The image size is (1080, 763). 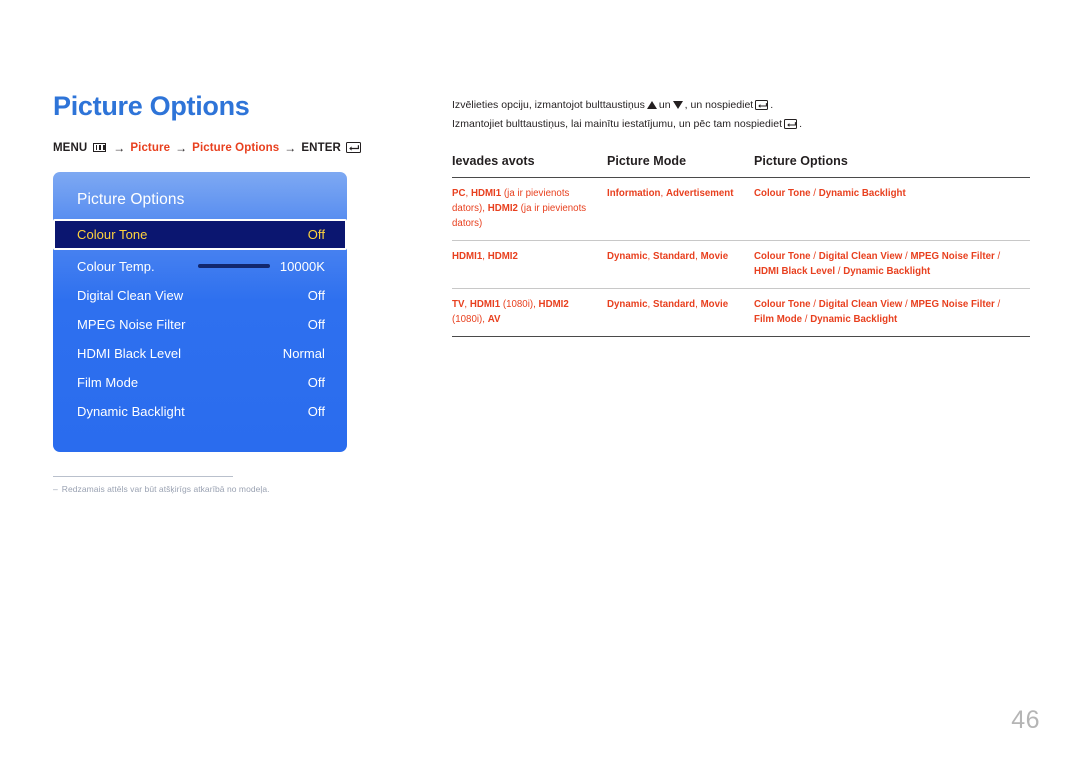 I want to click on cell-term: Information, so click(x=634, y=193).